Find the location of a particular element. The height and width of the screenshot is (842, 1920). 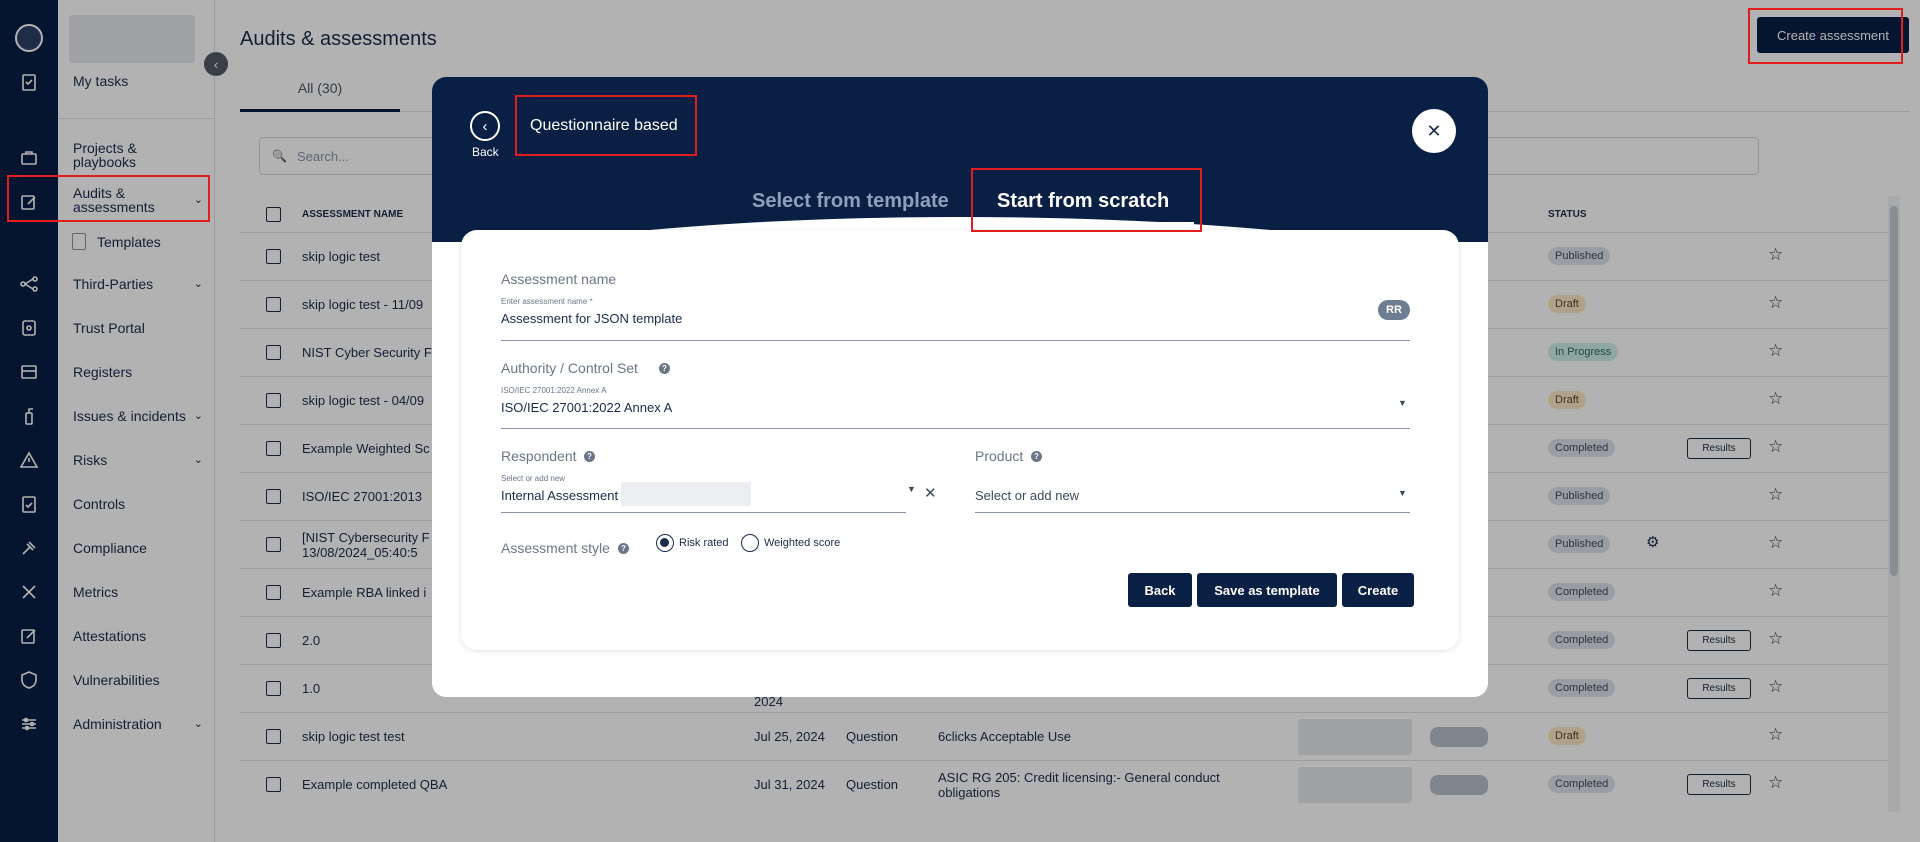

authority-underline is located at coordinates (955, 428).